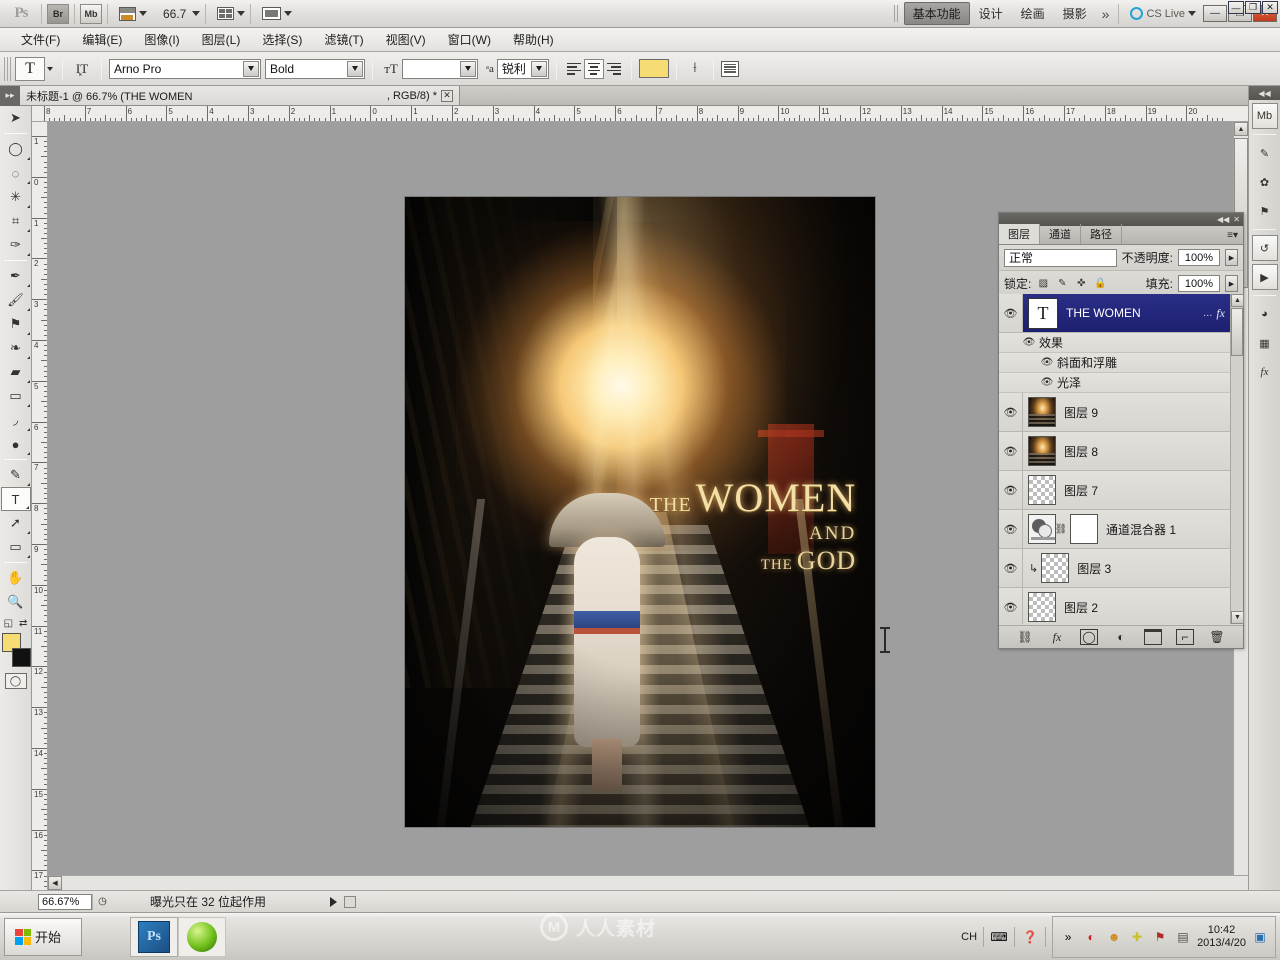 The width and height of the screenshot is (1280, 960). Describe the element at coordinates (7, 68) in the screenshot. I see `options-bar-grip` at that location.